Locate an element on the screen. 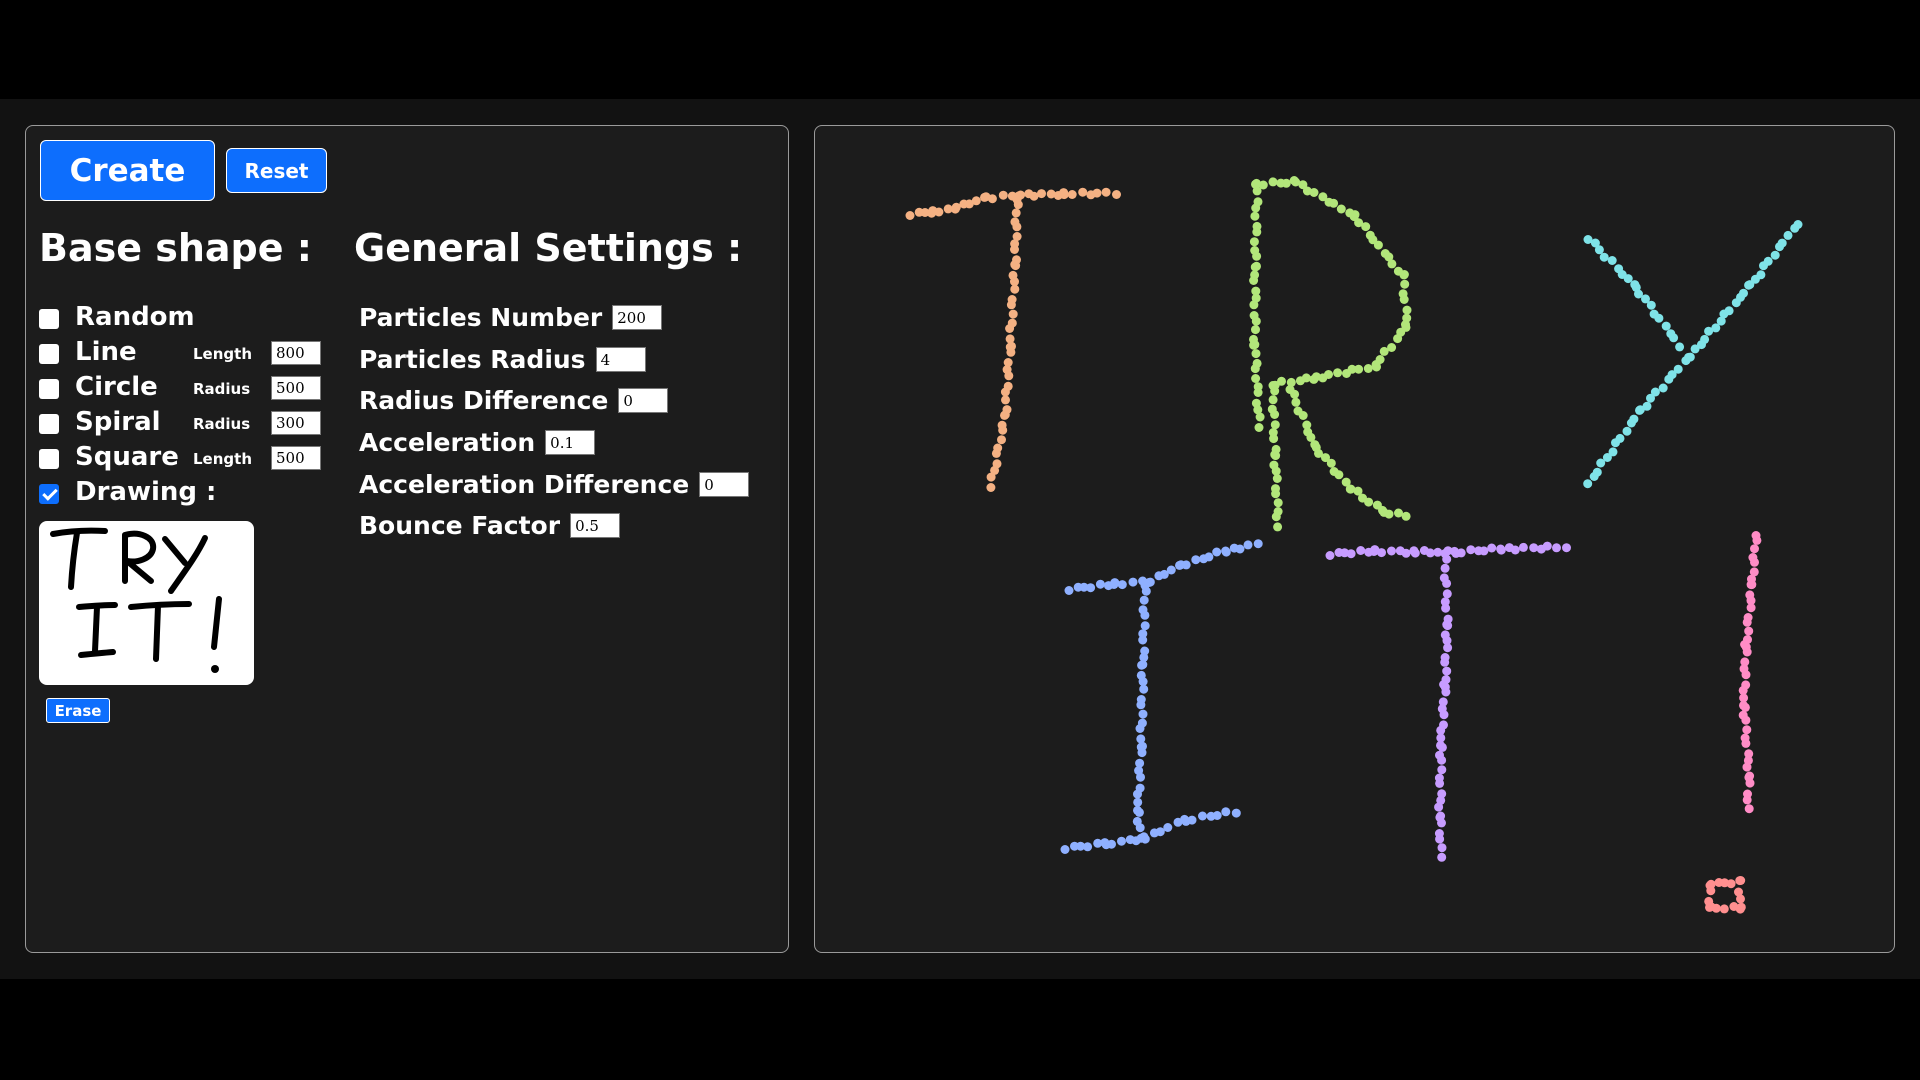  reset-button: Reset is located at coordinates (276, 170).